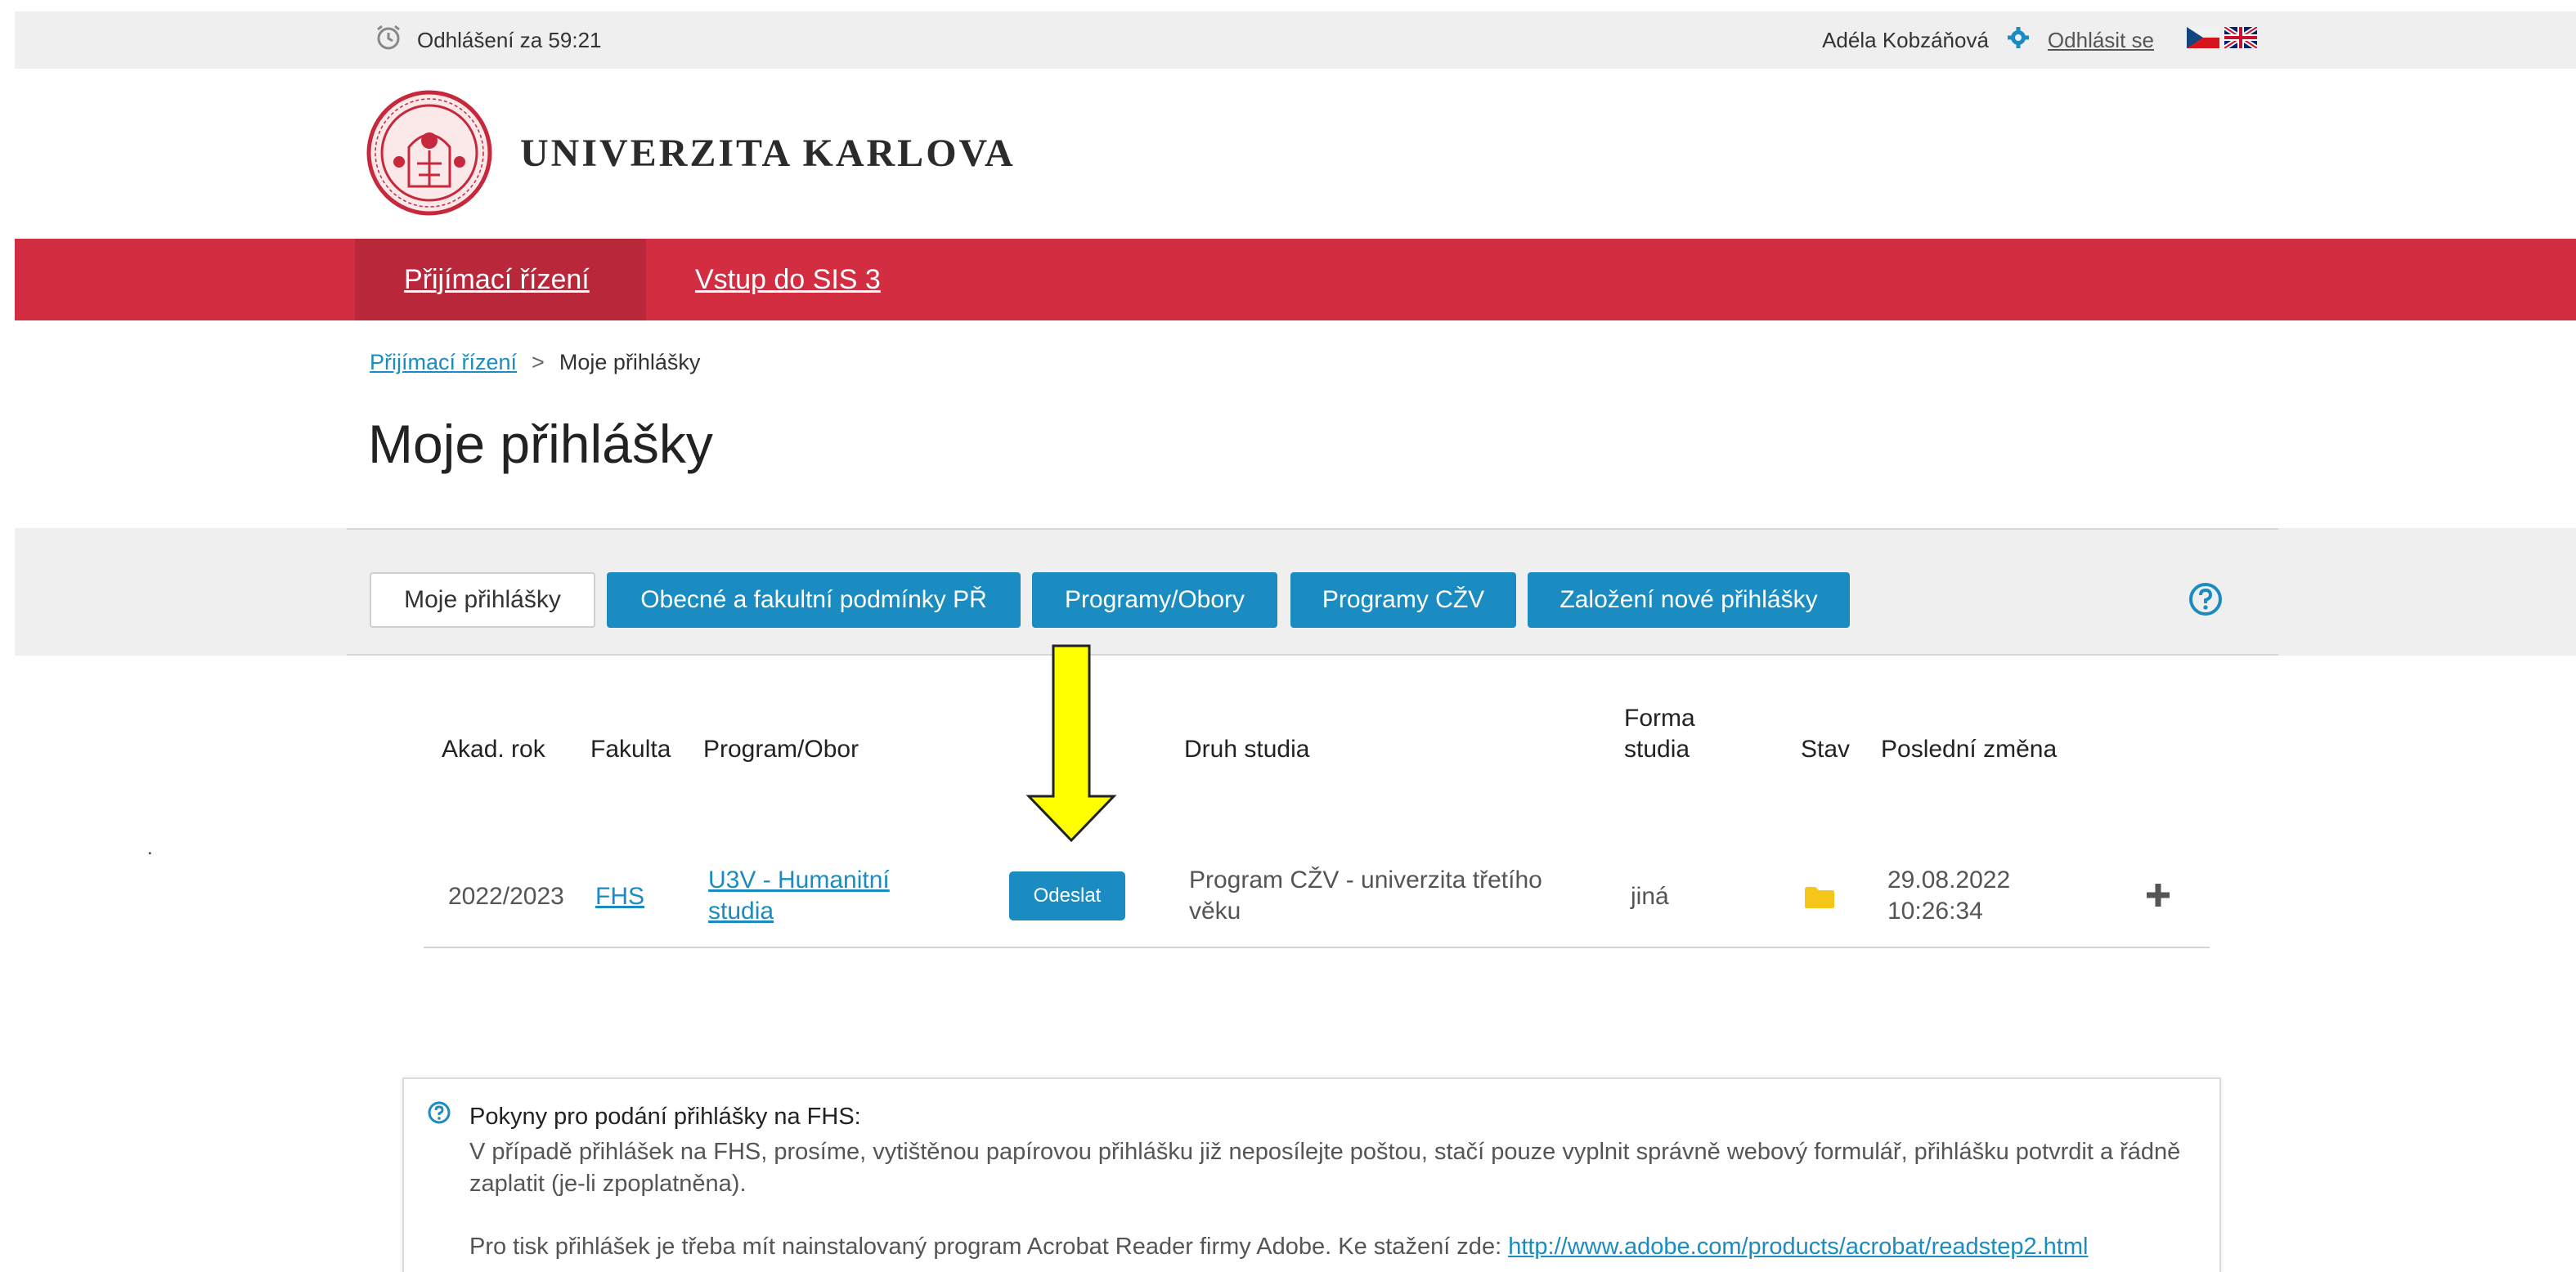 The width and height of the screenshot is (2576, 1272). Describe the element at coordinates (2241, 39) in the screenshot. I see `flag-uk-icon` at that location.